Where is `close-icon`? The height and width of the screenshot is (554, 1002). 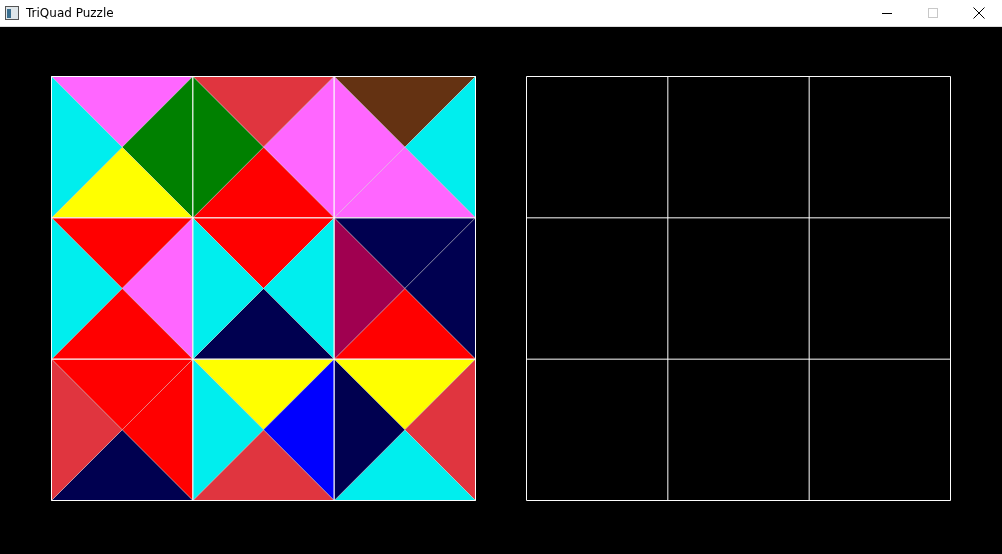 close-icon is located at coordinates (979, 13).